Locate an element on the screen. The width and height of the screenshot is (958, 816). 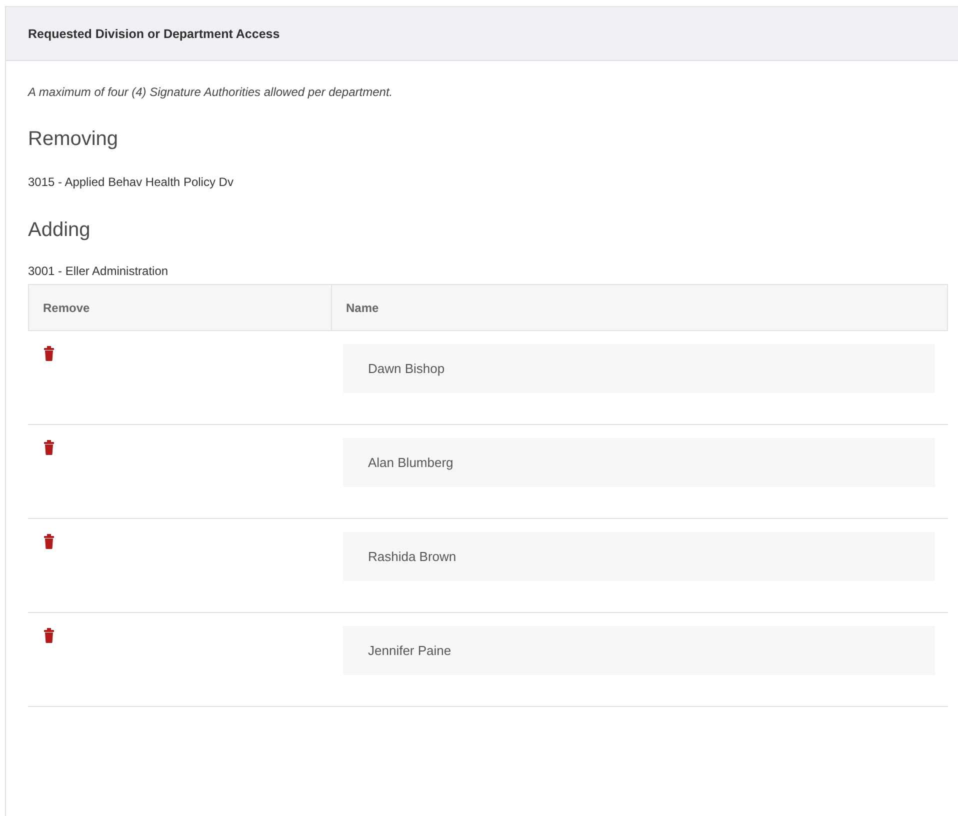
column-header: Name is located at coordinates (639, 307).